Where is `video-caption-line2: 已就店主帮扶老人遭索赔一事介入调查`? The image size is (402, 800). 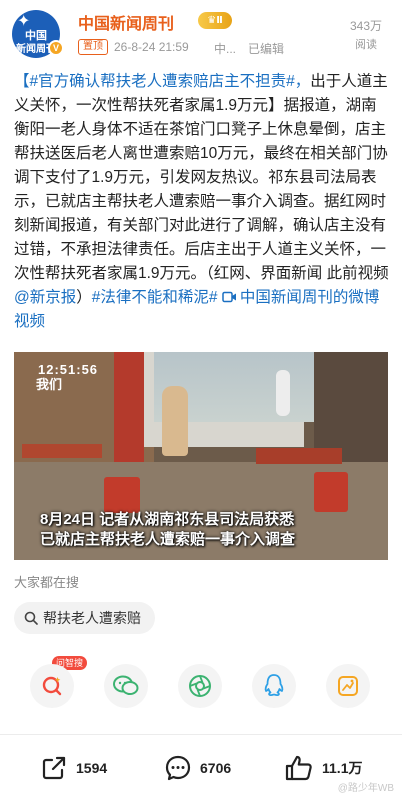
video-caption-line2: 已就店主帮扶老人遭索赔一事介入调查 is located at coordinates (168, 539).